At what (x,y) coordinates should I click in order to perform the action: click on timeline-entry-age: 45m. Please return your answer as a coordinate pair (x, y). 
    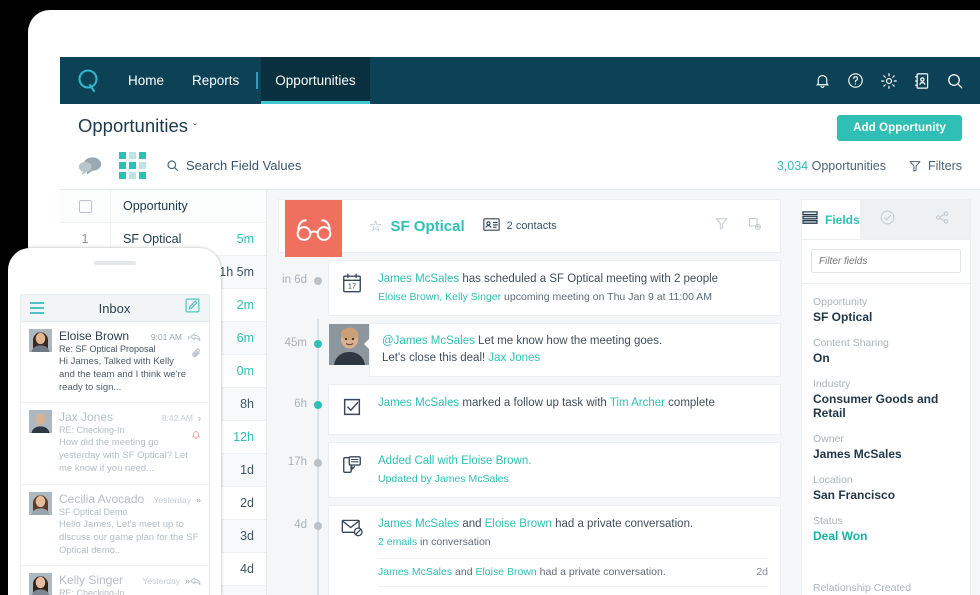
    Looking at the image, I should click on (295, 342).